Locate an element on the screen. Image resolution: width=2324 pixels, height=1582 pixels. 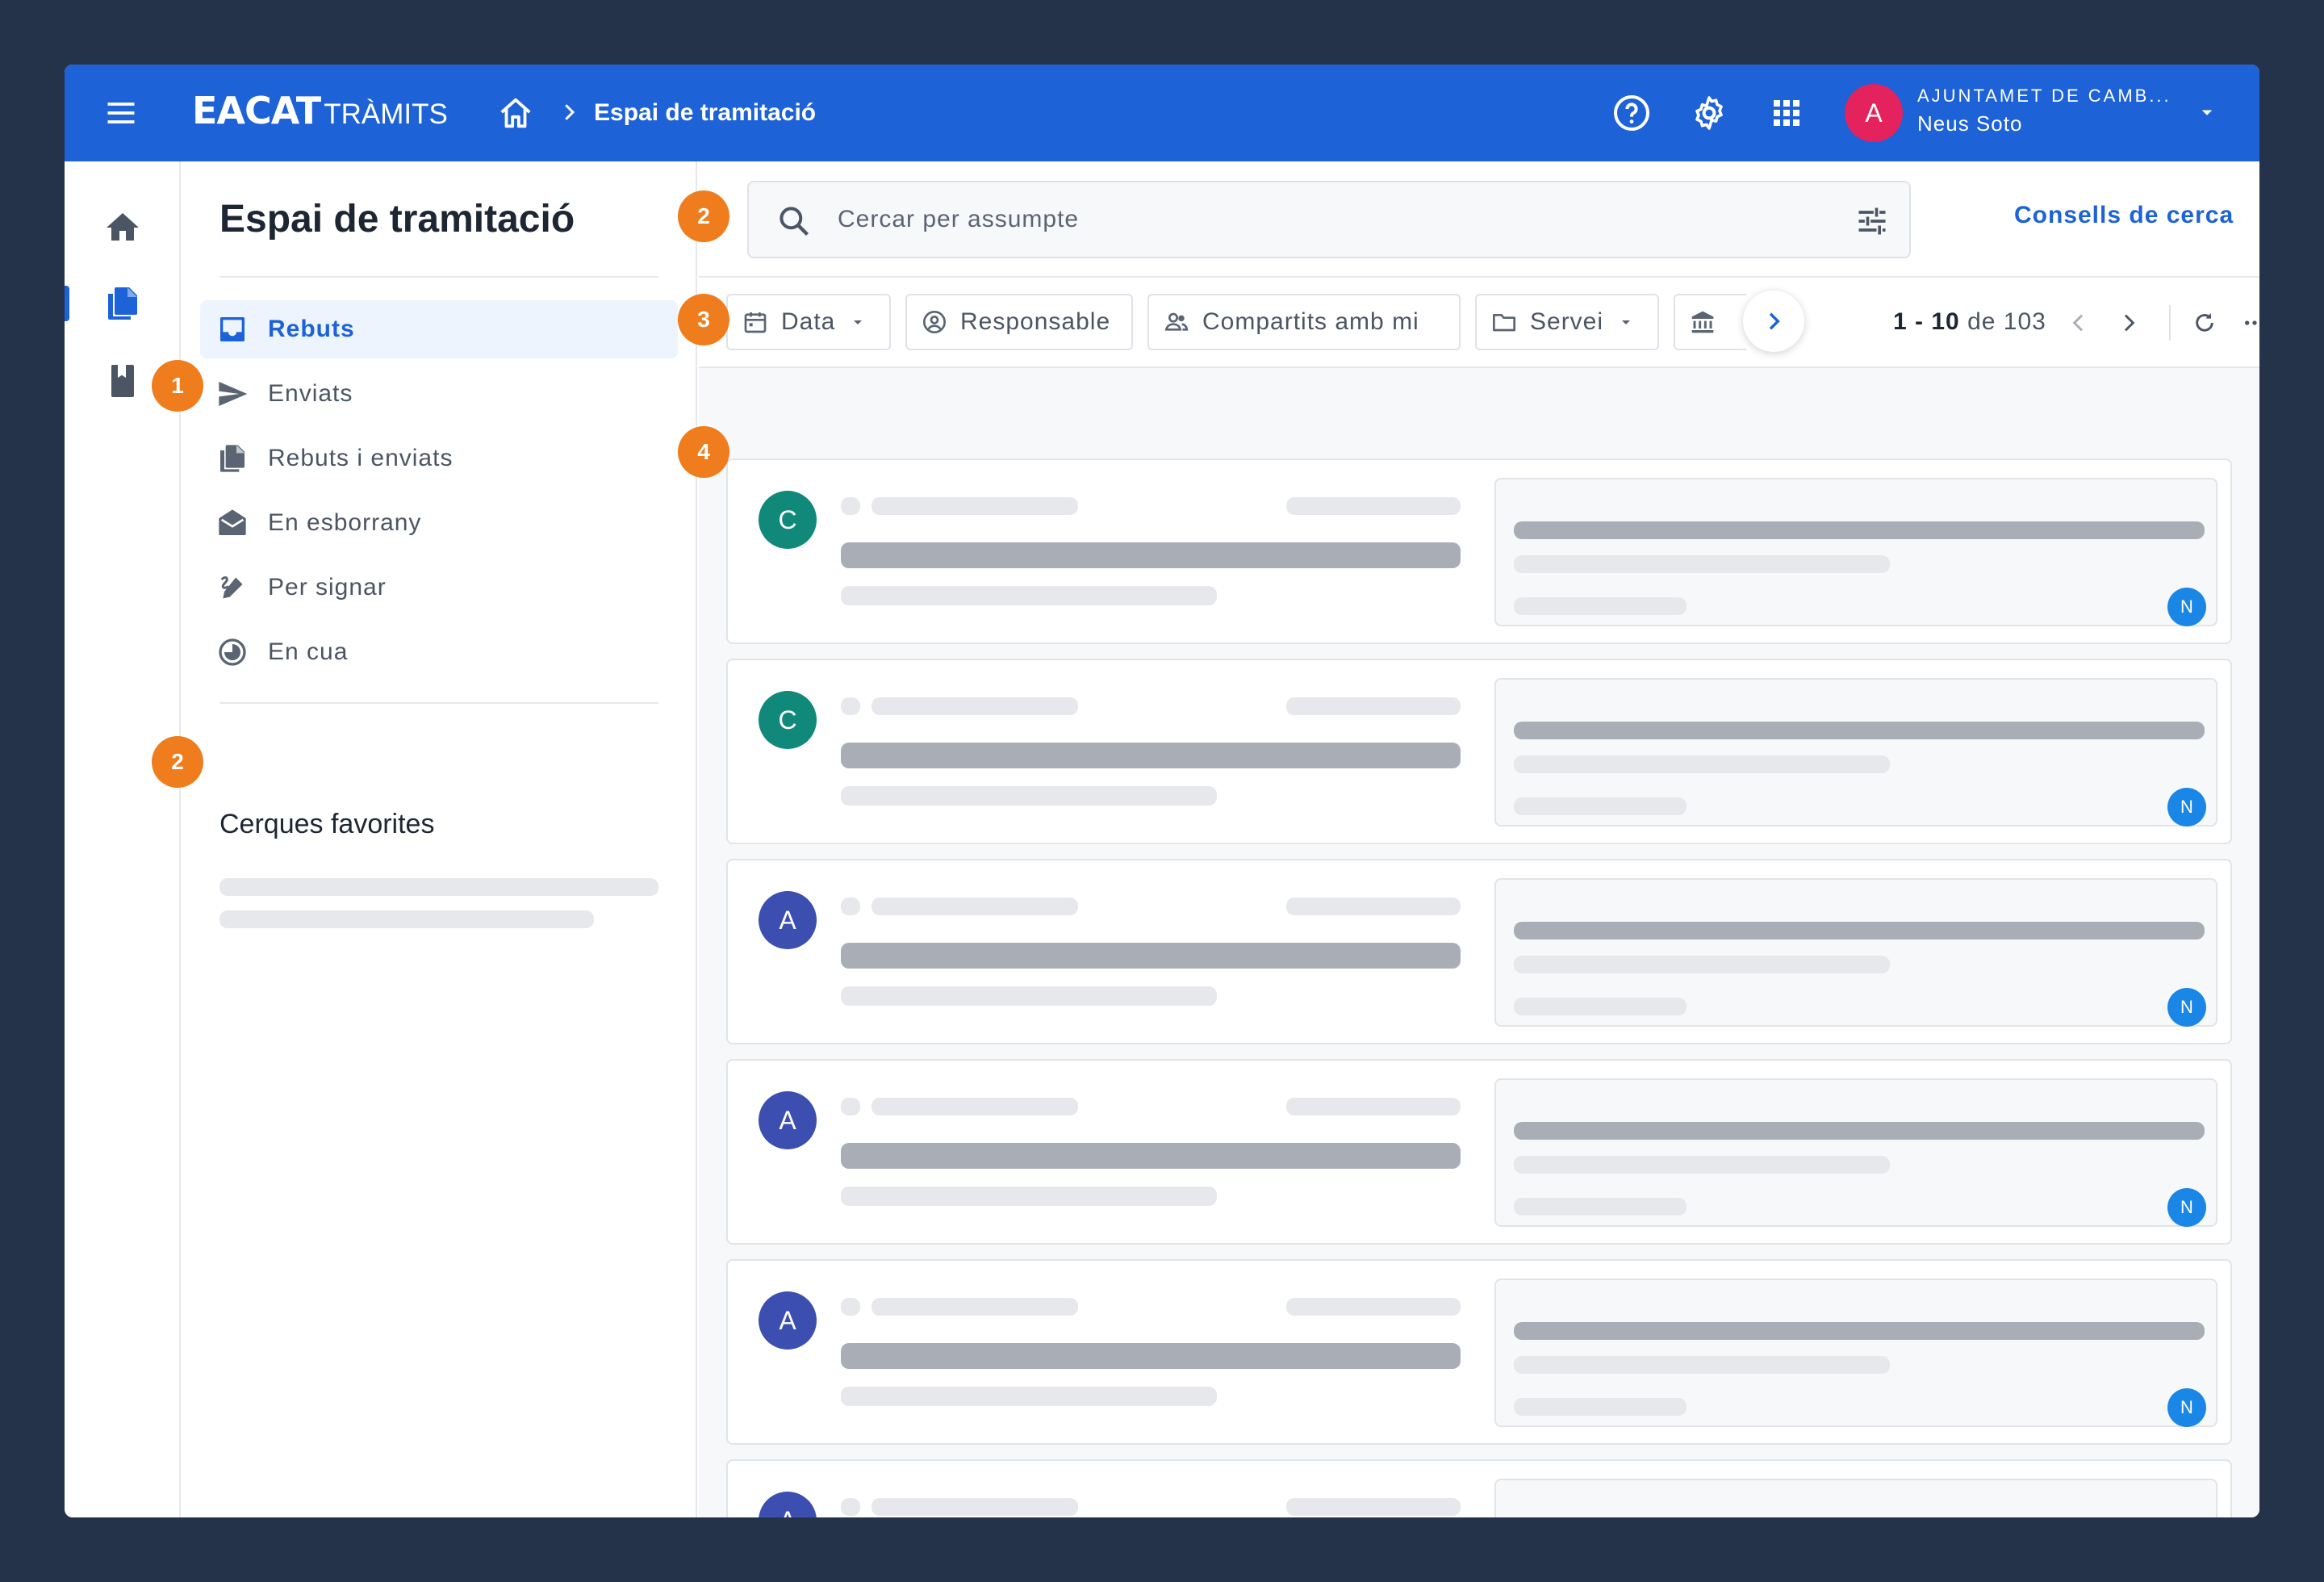
filter-chip-organism is located at coordinates (1710, 322).